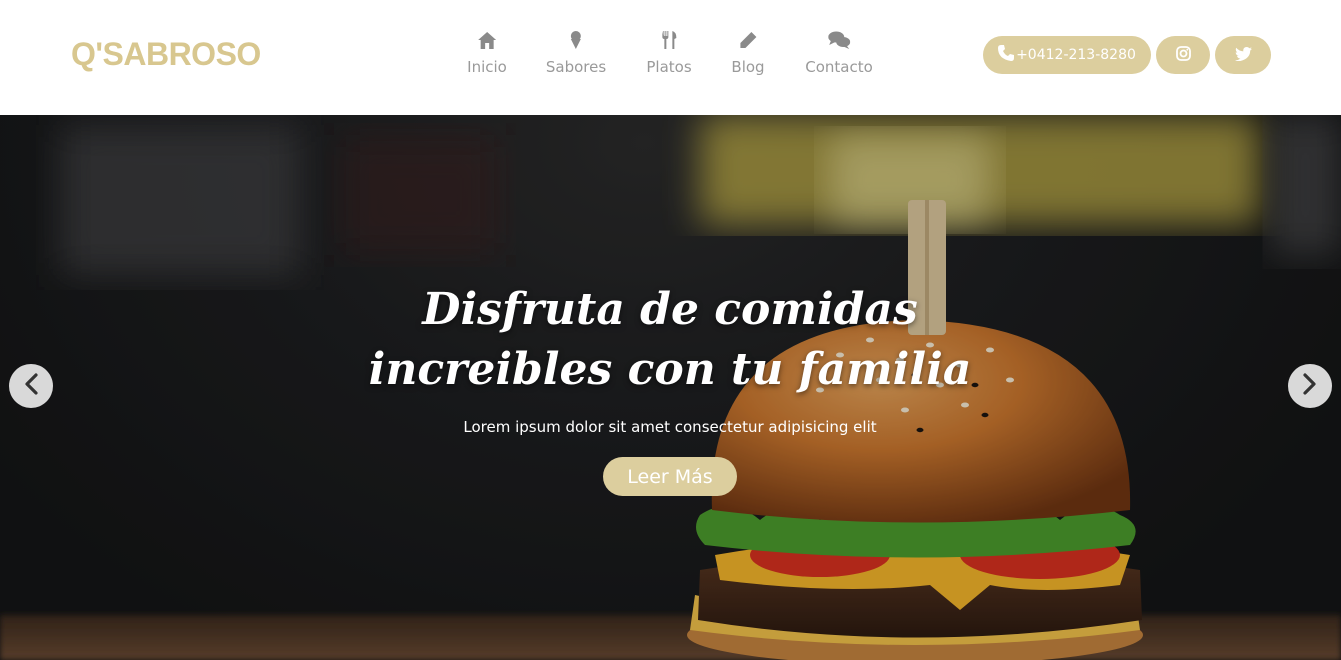  I want to click on nav-item-contacto: Contacto, so click(839, 56).